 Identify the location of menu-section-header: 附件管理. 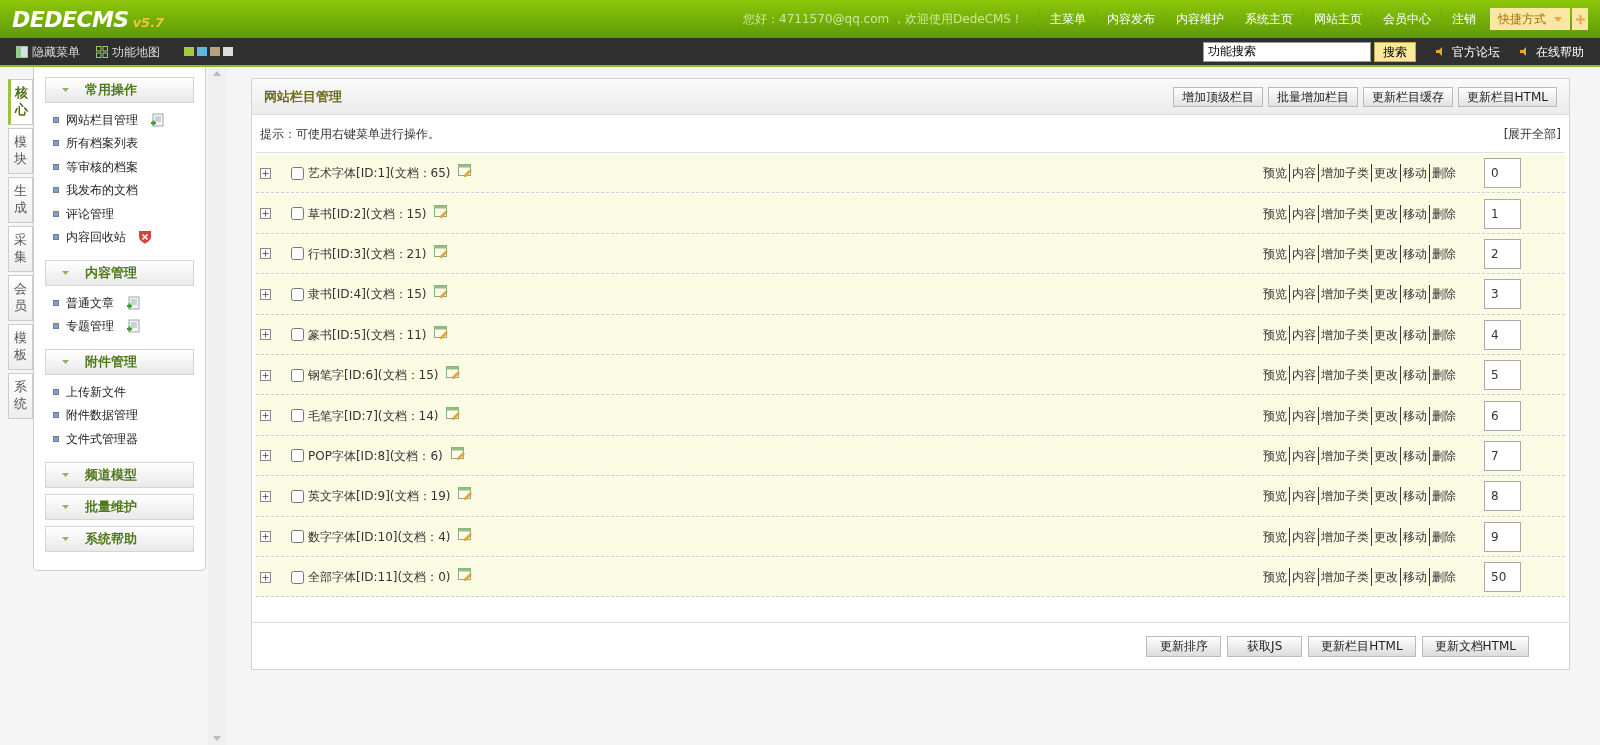
(119, 362).